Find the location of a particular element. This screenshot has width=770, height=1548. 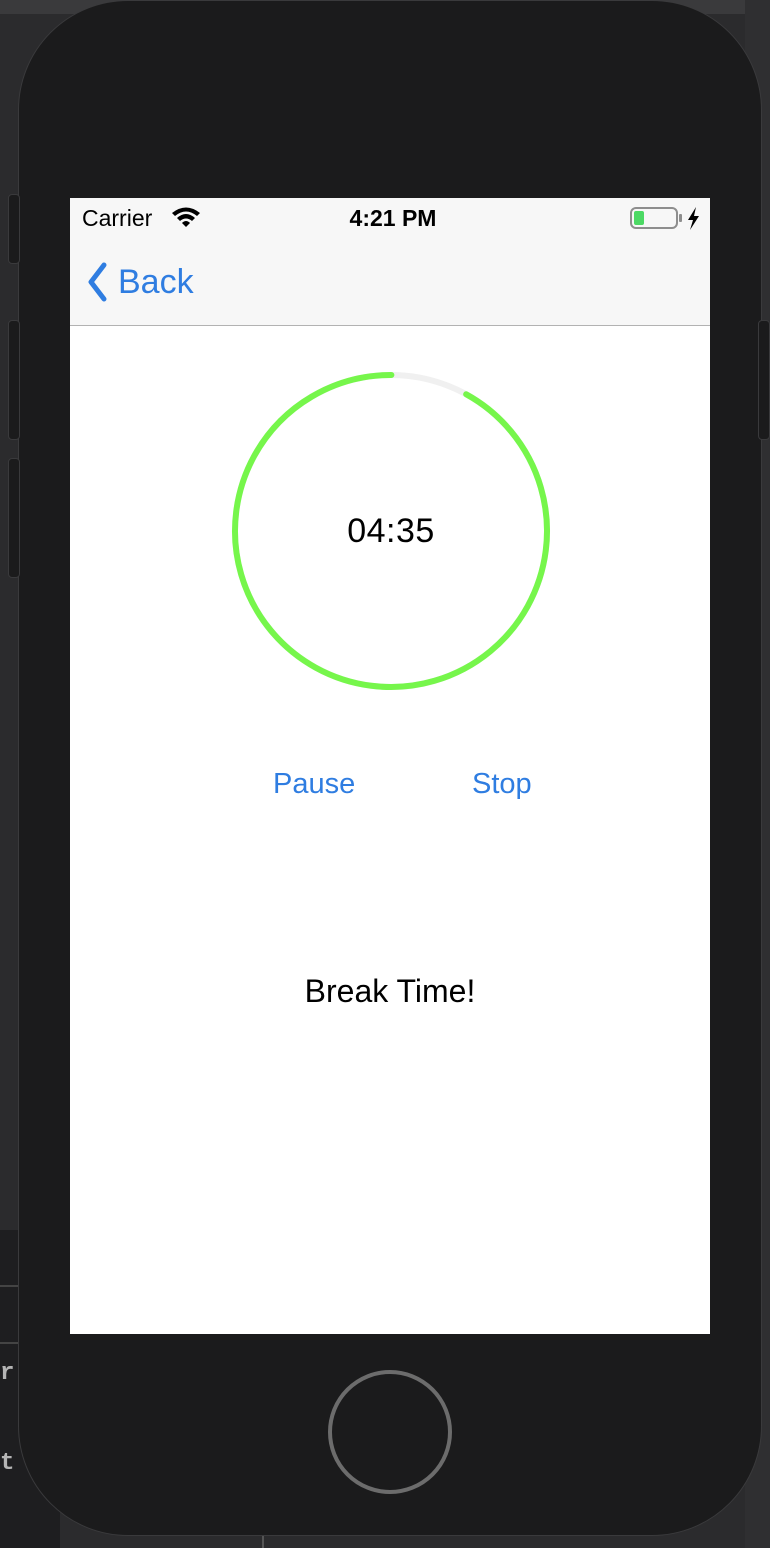

timer-ring: 04:35 is located at coordinates (391, 531).